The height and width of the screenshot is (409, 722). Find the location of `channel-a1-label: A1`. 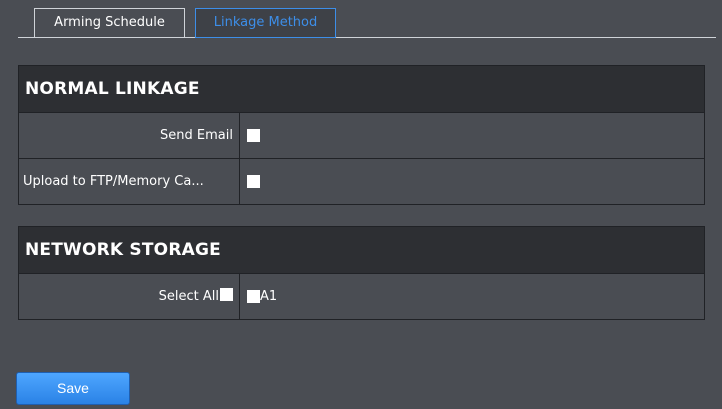

channel-a1-label: A1 is located at coordinates (269, 296).